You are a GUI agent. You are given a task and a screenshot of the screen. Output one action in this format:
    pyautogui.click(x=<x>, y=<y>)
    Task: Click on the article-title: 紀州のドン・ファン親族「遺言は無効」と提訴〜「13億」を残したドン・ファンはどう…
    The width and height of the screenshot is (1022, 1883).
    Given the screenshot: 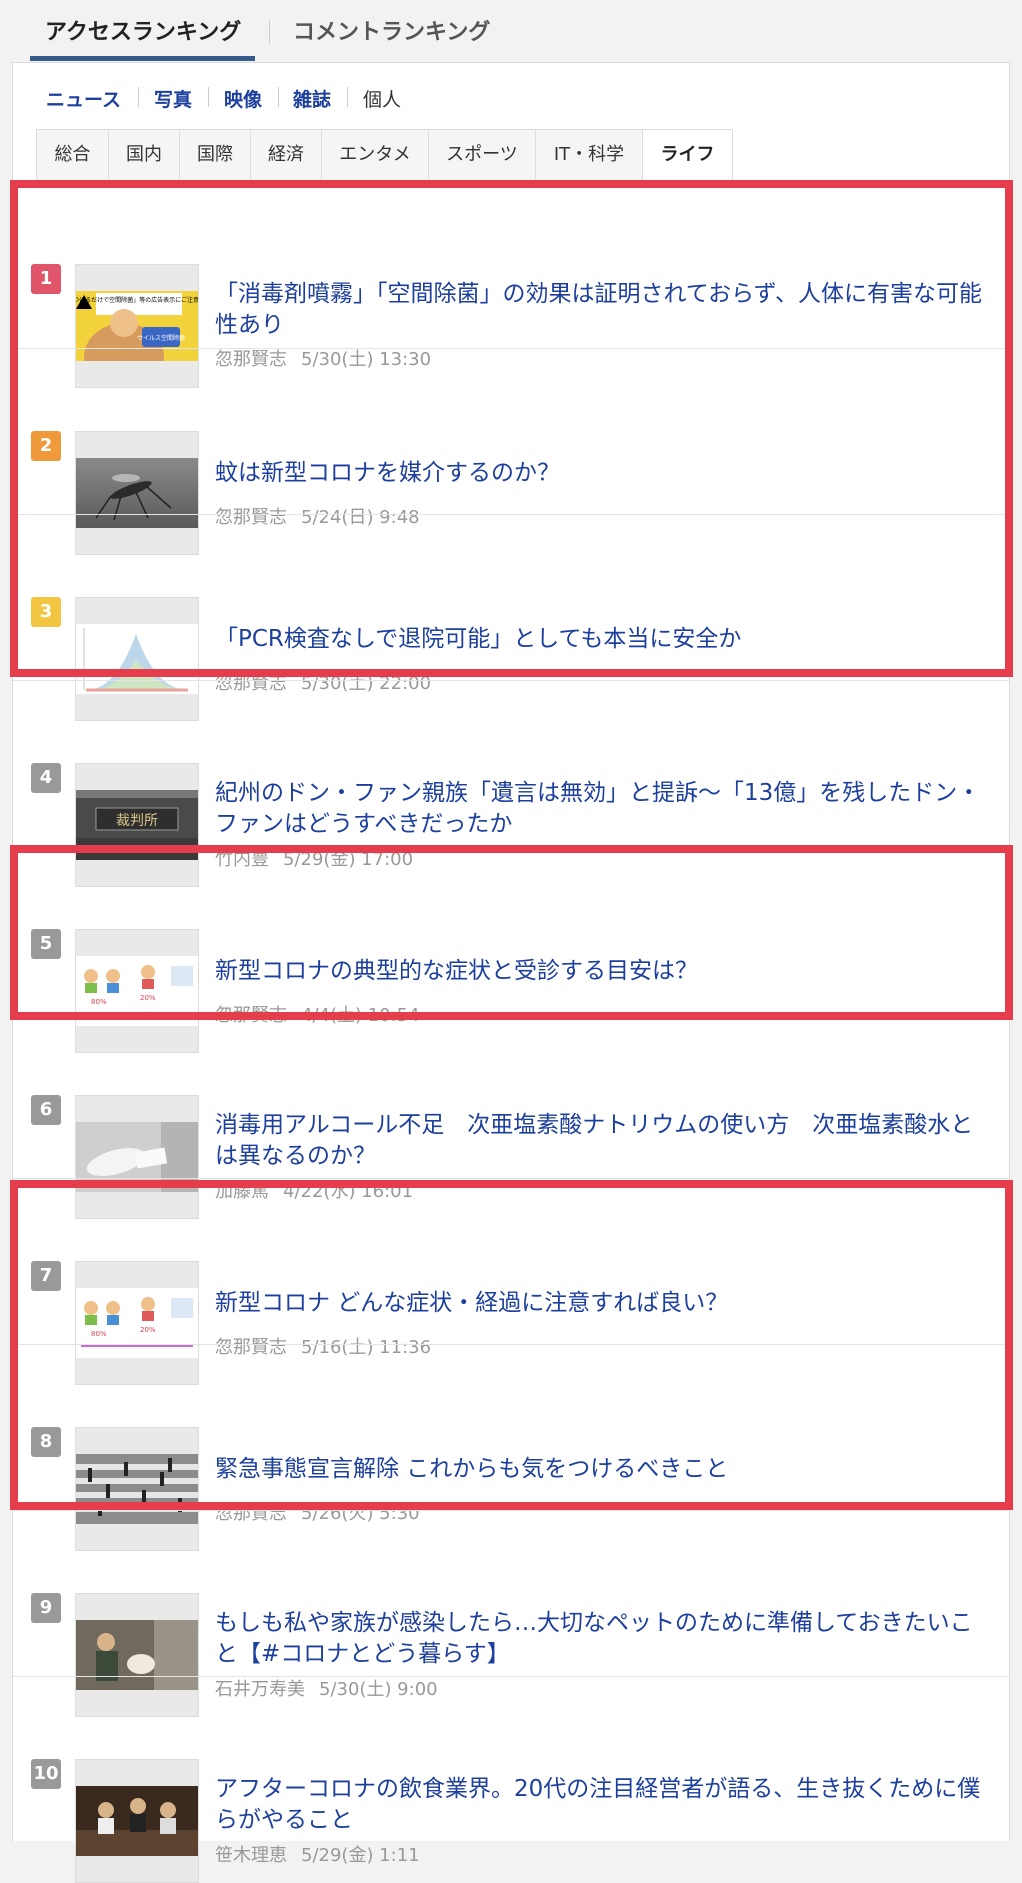 What is the action you would take?
    pyautogui.click(x=600, y=809)
    